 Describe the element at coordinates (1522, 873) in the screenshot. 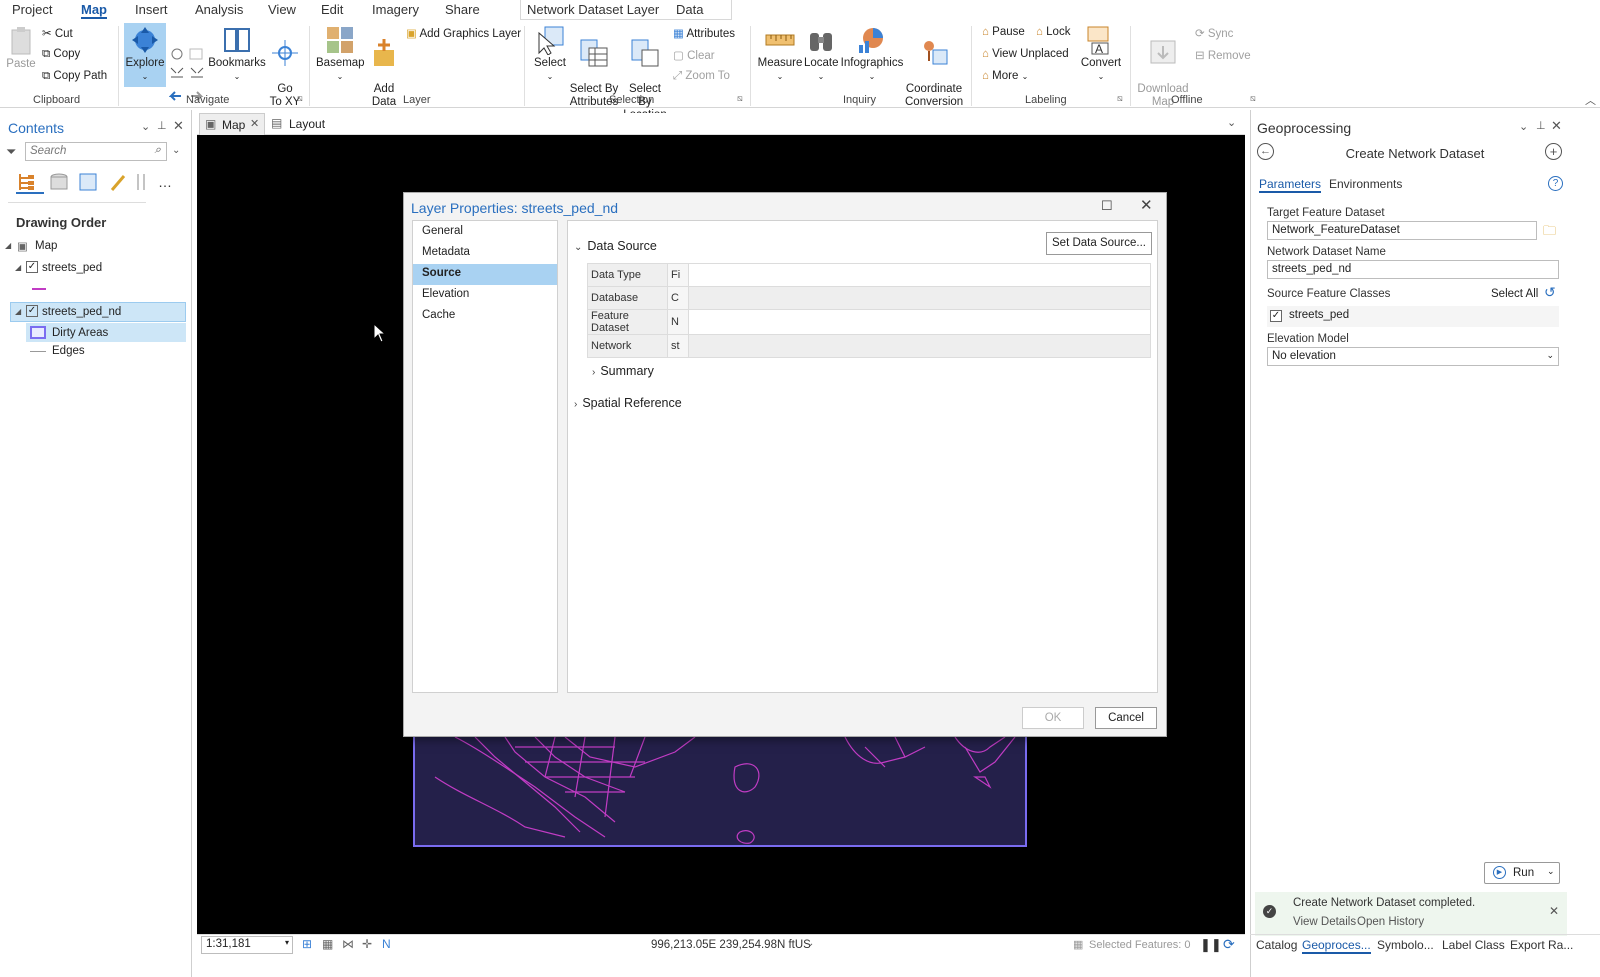

I see `run-button: ▶ Run ⌄` at that location.